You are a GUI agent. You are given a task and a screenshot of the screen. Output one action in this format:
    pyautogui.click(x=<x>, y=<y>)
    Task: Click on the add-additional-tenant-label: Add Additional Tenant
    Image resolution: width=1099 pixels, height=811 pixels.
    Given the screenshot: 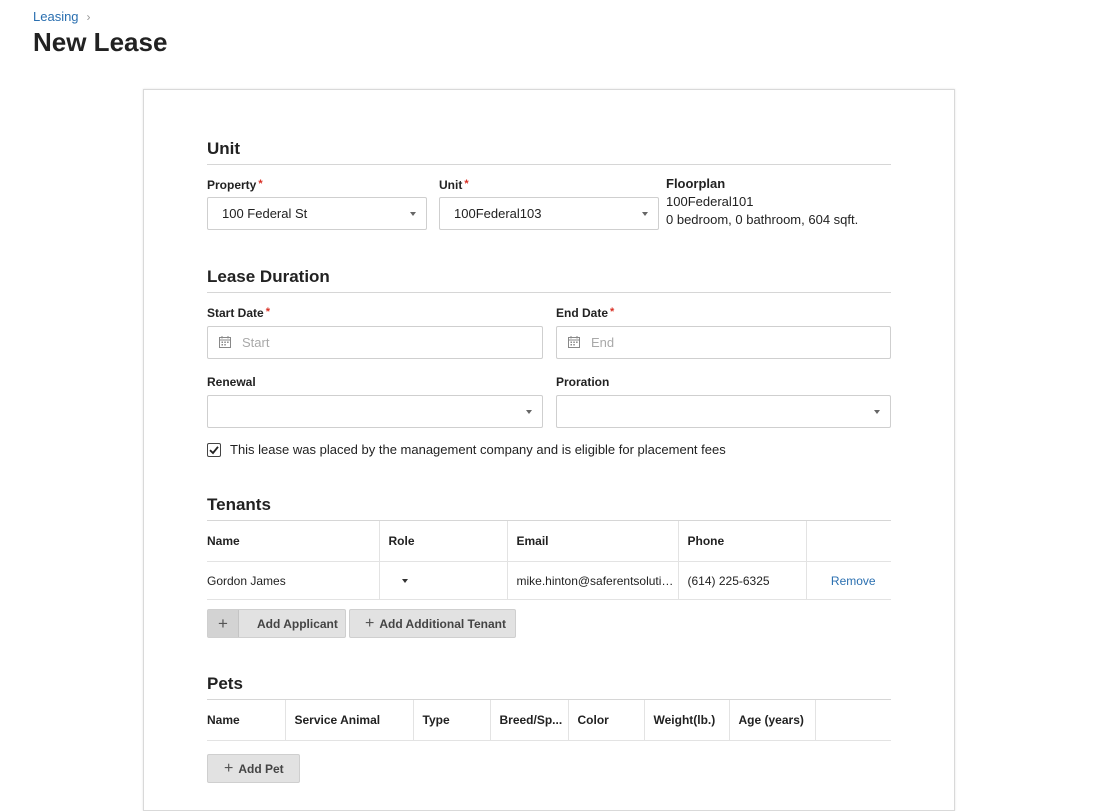 What is the action you would take?
    pyautogui.click(x=442, y=623)
    